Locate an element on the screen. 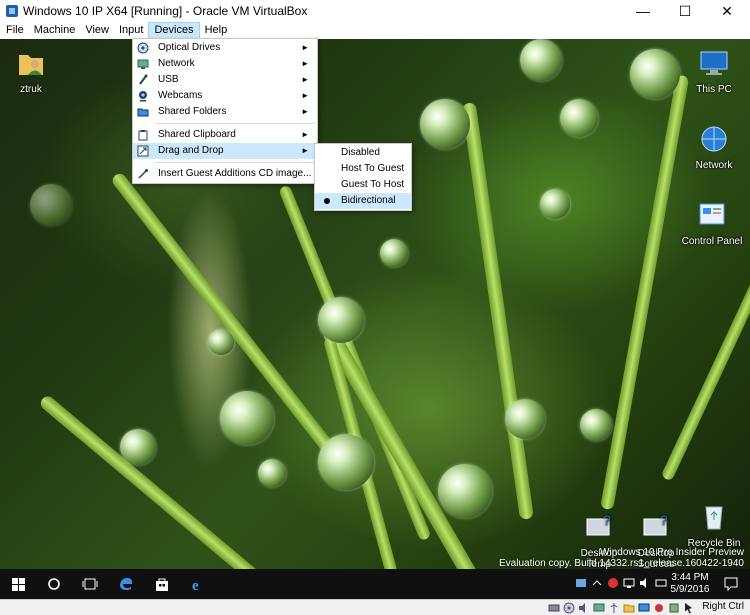 This screenshot has height=615, width=750. desktop-icon-ztruk: ztruk is located at coordinates (31, 71).